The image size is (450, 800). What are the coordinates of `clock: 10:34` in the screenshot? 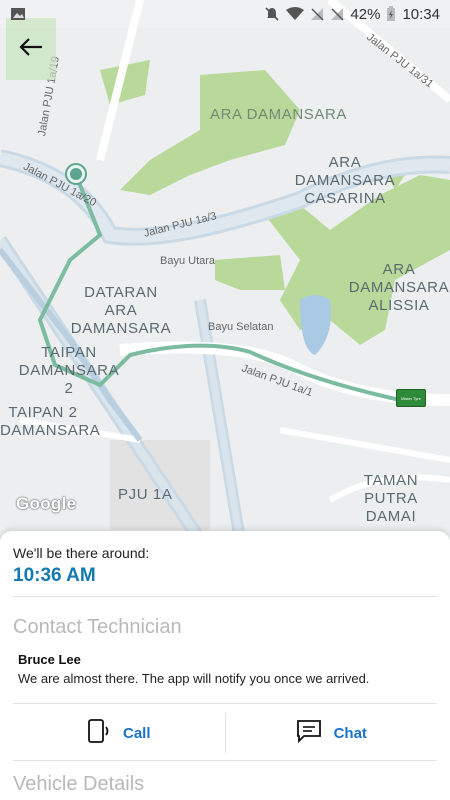 It's located at (421, 14).